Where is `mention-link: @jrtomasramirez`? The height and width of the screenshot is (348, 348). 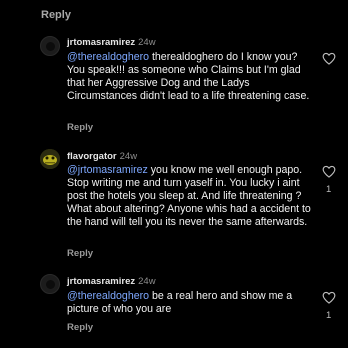 mention-link: @jrtomasramirez is located at coordinates (107, 170).